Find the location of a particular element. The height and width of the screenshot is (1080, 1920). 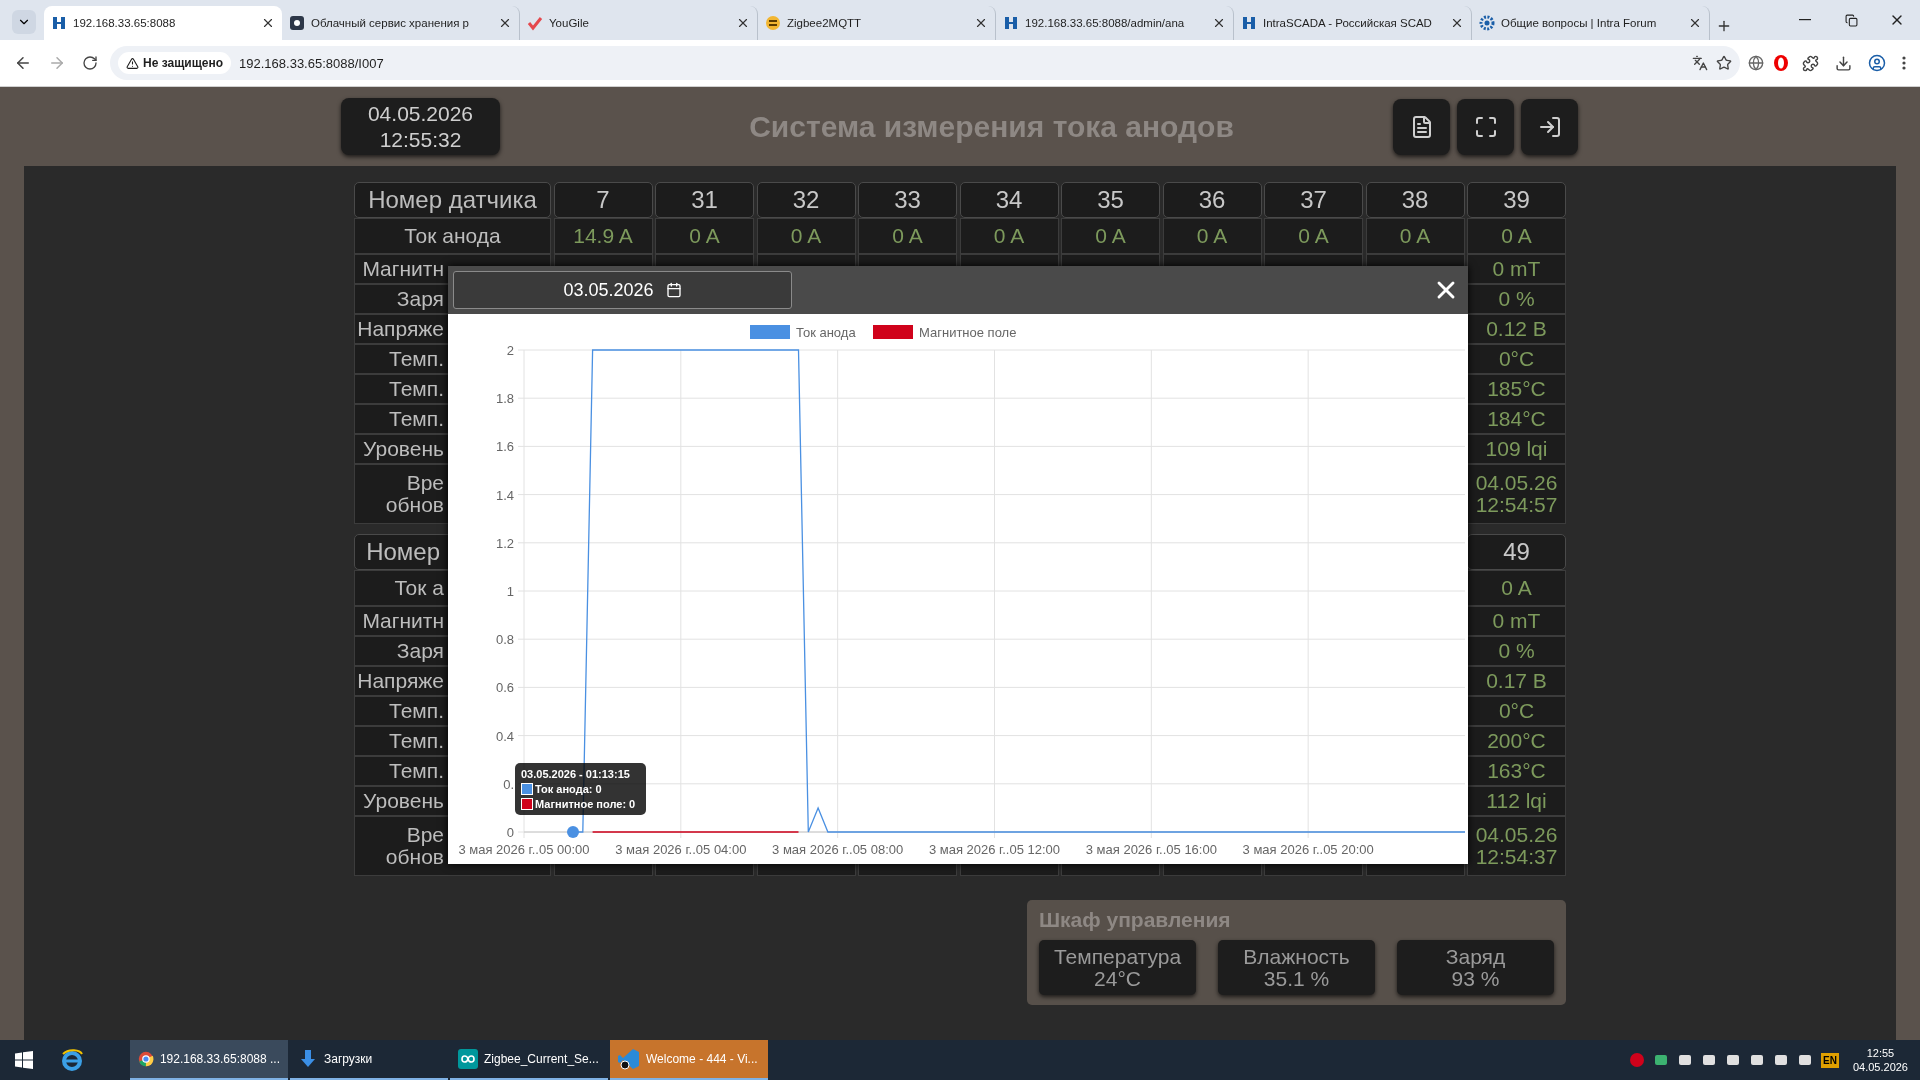

sensor-number: 31 is located at coordinates (704, 200).